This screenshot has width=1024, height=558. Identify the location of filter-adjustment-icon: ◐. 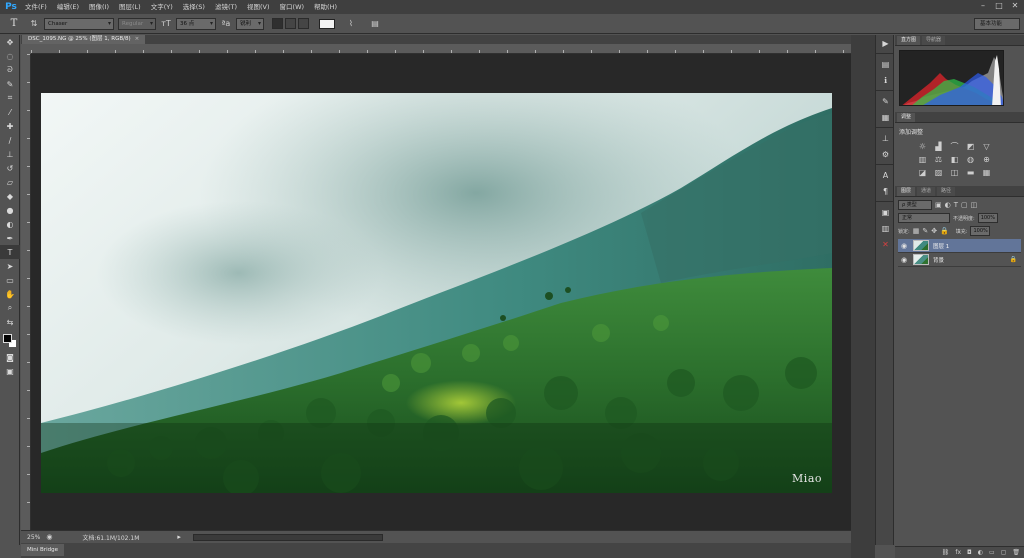
(948, 205).